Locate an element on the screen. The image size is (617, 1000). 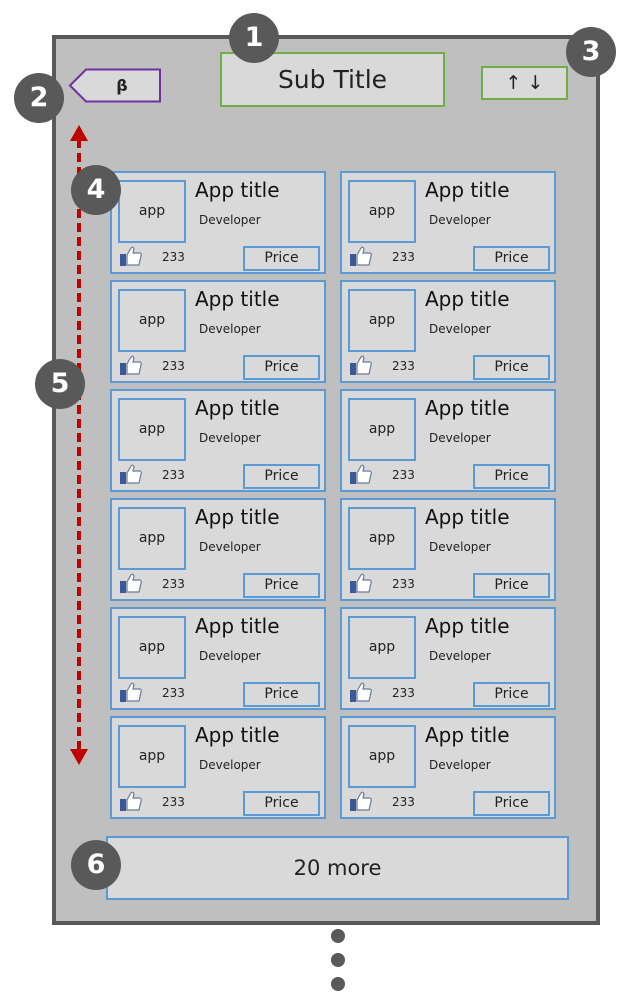
back-button: β is located at coordinates (115, 85).